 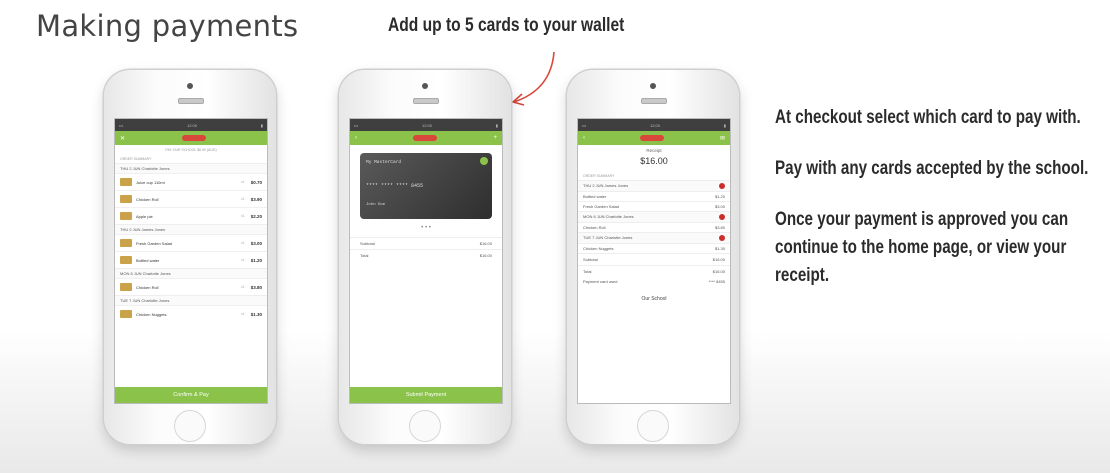 I want to click on order-item: Apple pie x1 $2.20, so click(x=191, y=215).